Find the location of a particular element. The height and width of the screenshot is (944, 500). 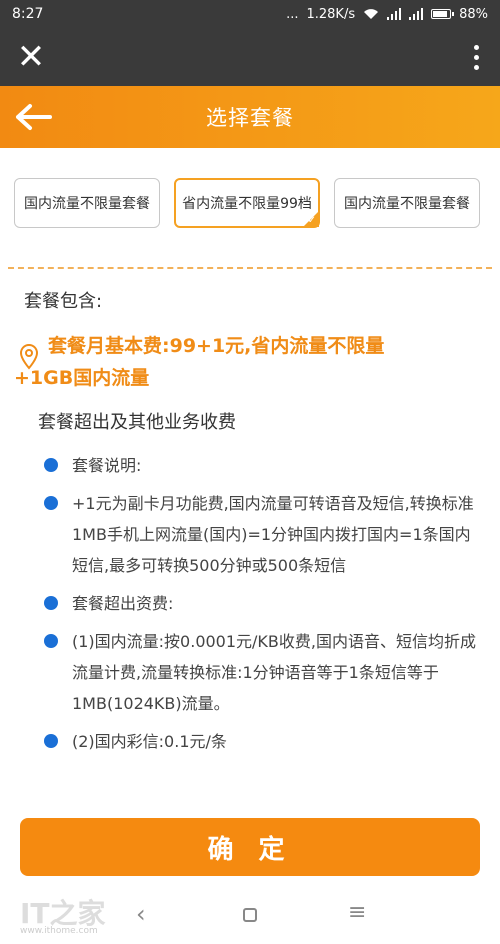

status-right: ... 1.28K/s 88% is located at coordinates (387, 14).